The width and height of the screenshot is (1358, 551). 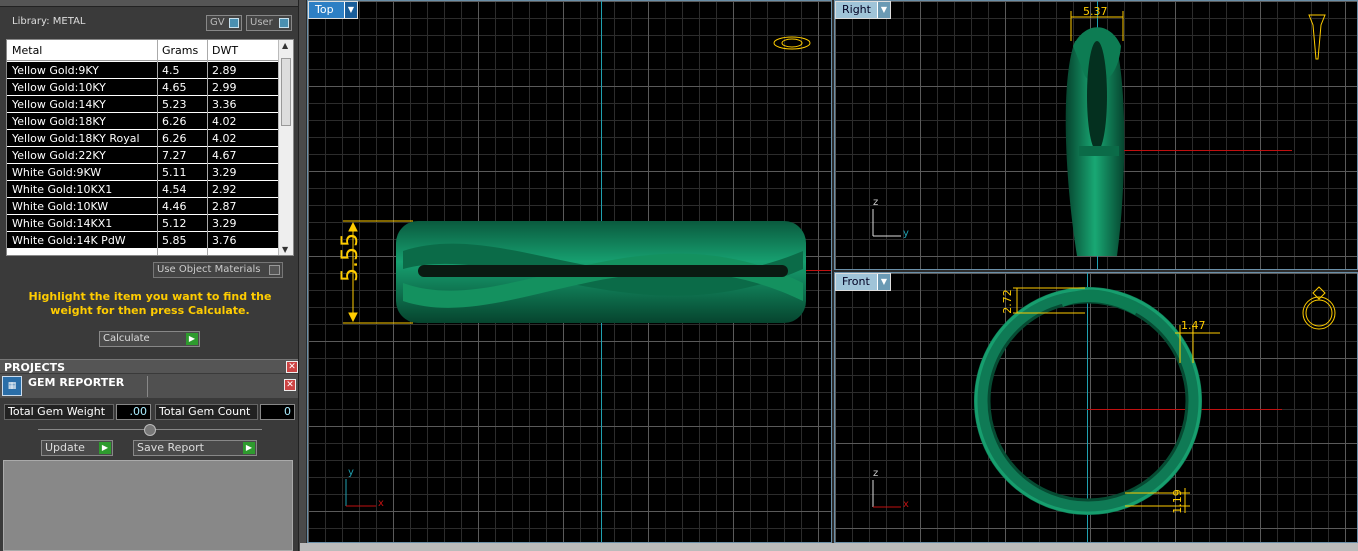 I want to click on update-button: Update ▶, so click(x=77, y=448).